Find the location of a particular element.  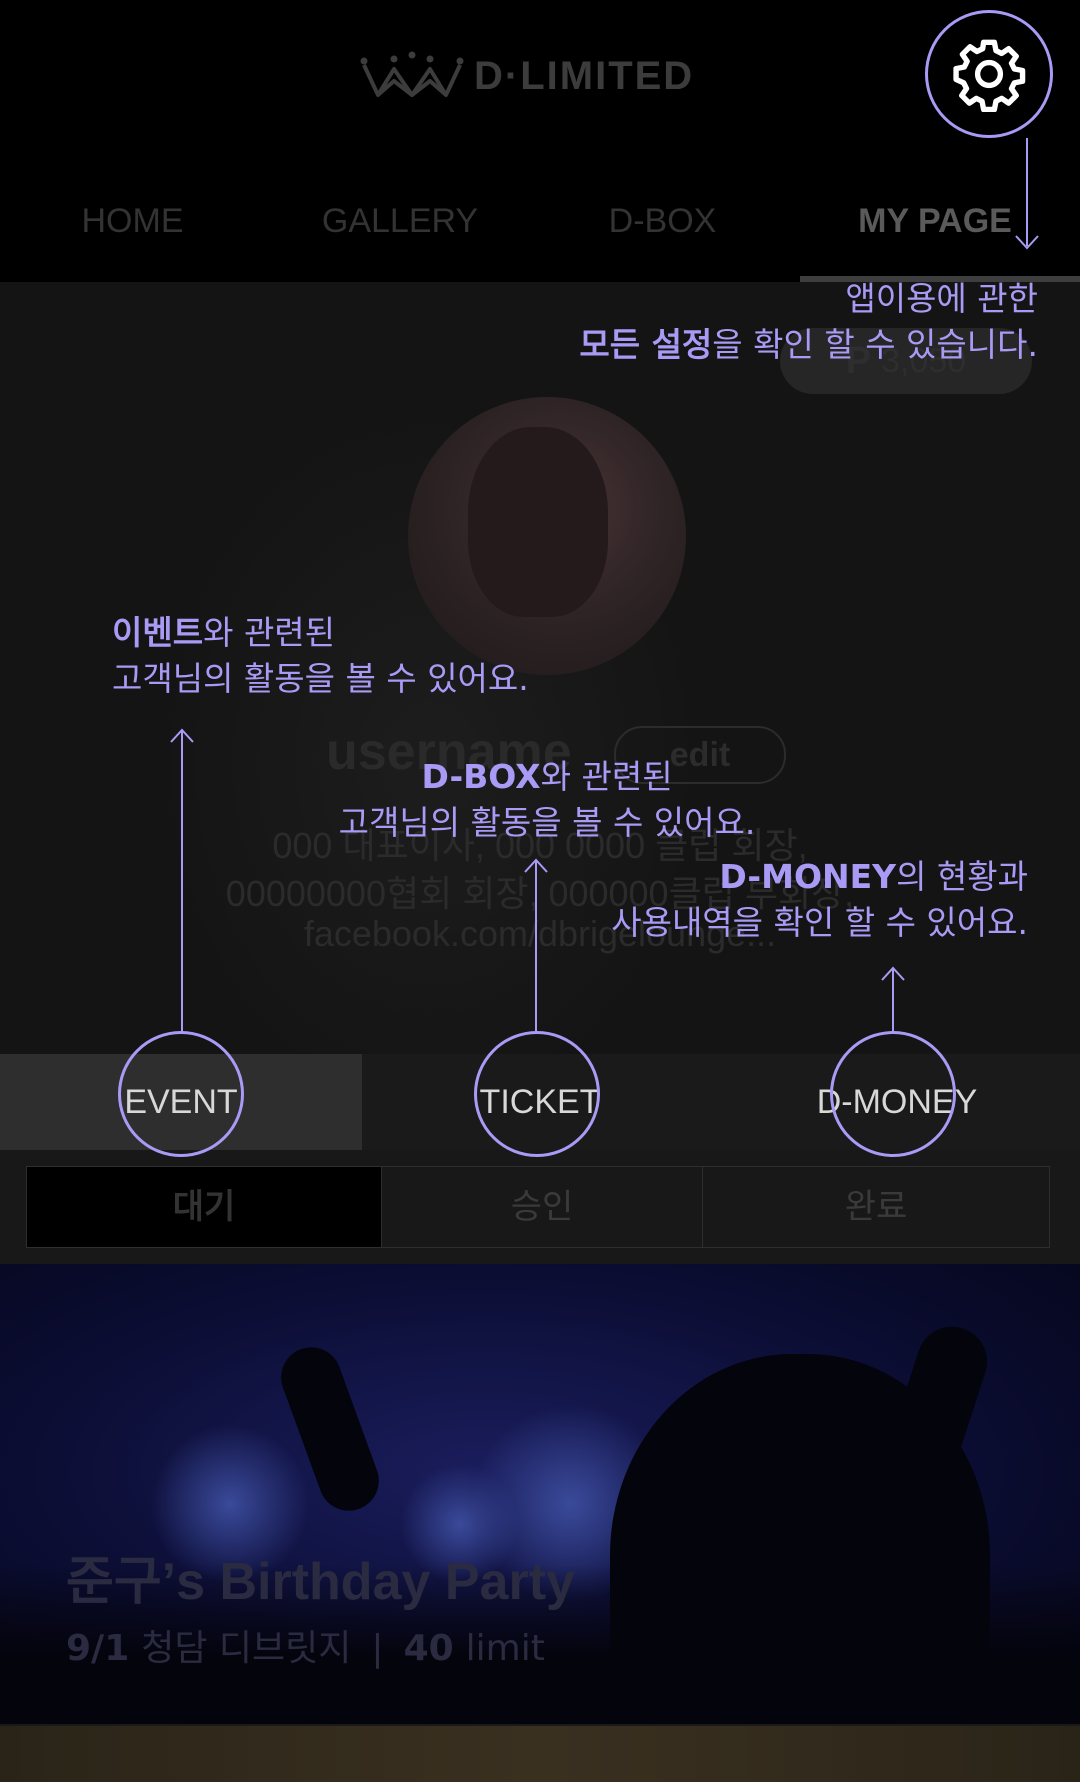

arrow-down-icon is located at coordinates (1027, 242).